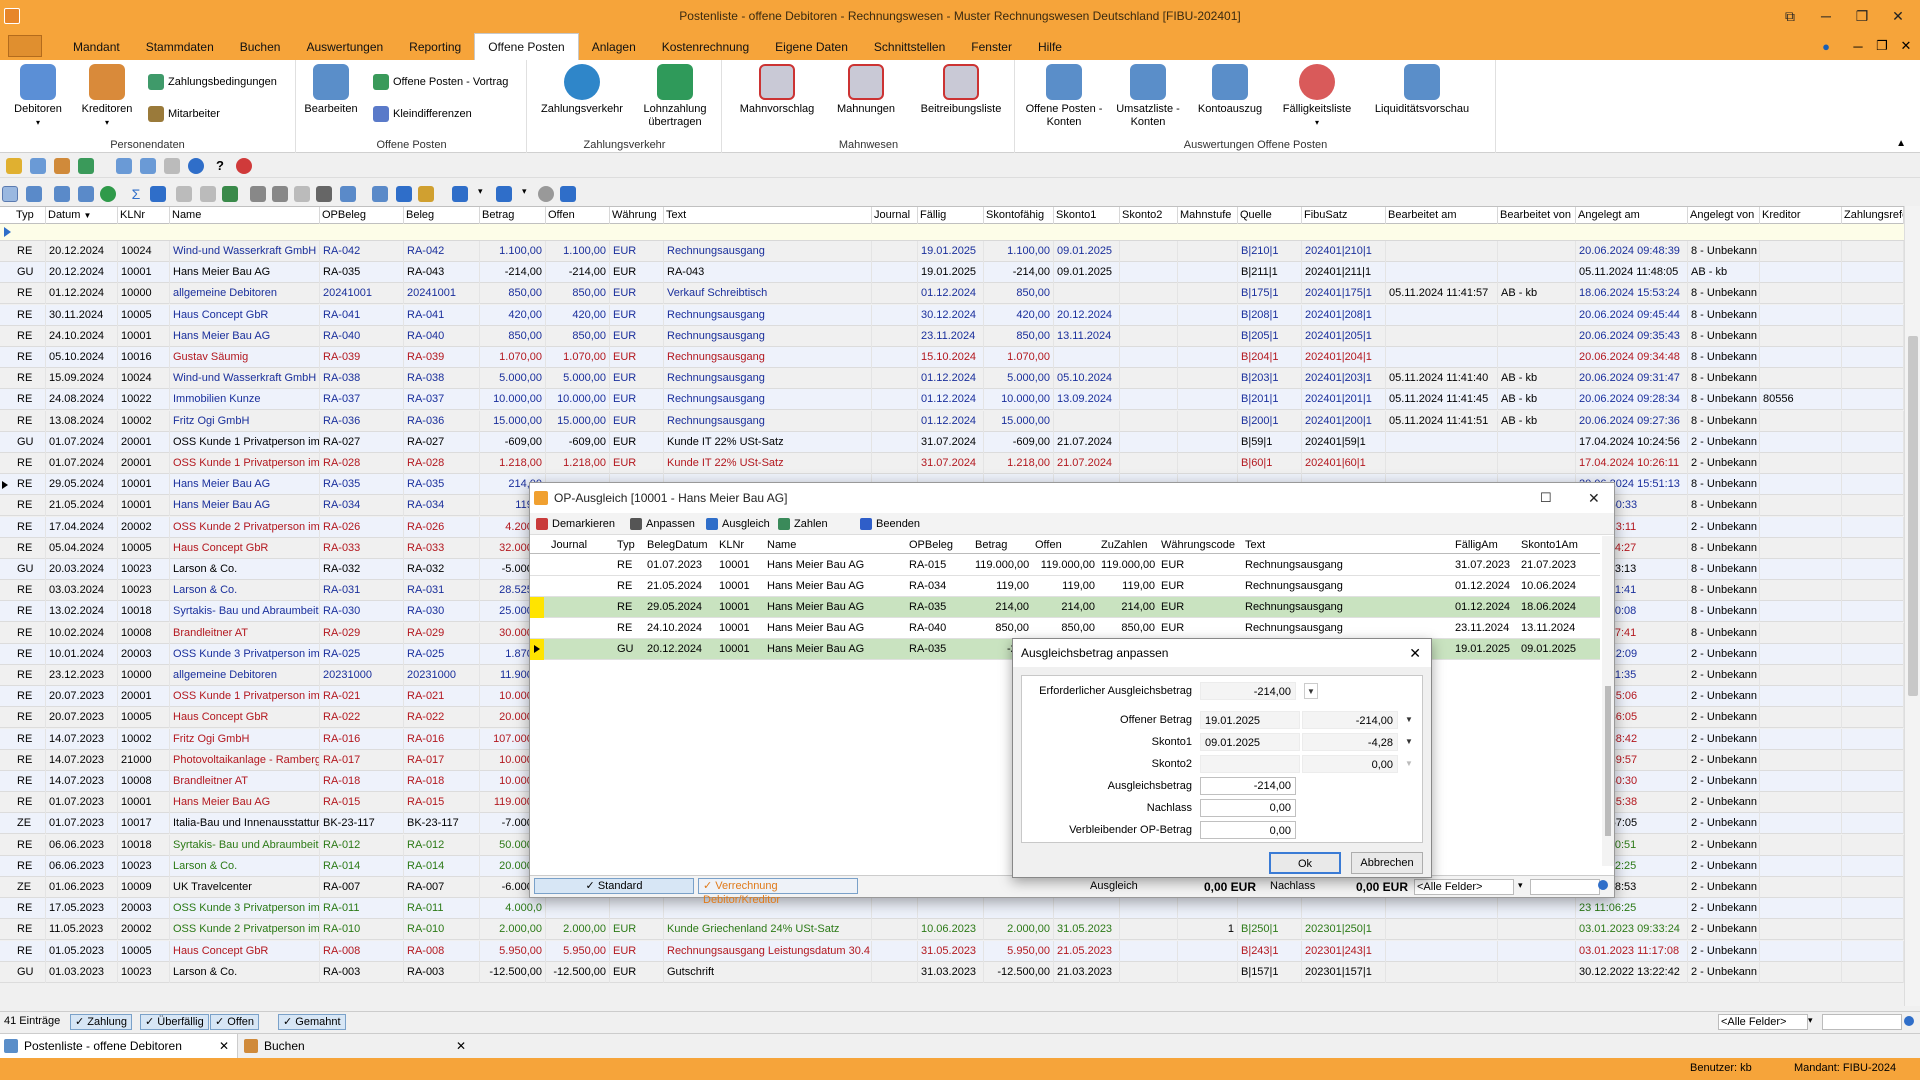 The width and height of the screenshot is (1920, 1080). I want to click on filter-dropdown-icon: ▾, so click(530, 194).